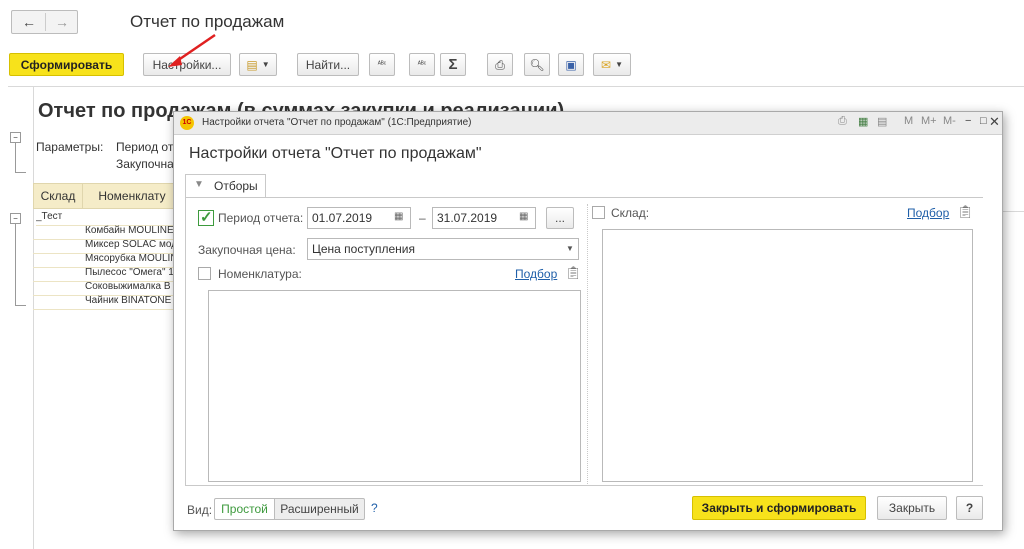 The height and width of the screenshot is (549, 1024). What do you see at coordinates (108, 218) in the screenshot?
I see `group-row: _Тест` at bounding box center [108, 218].